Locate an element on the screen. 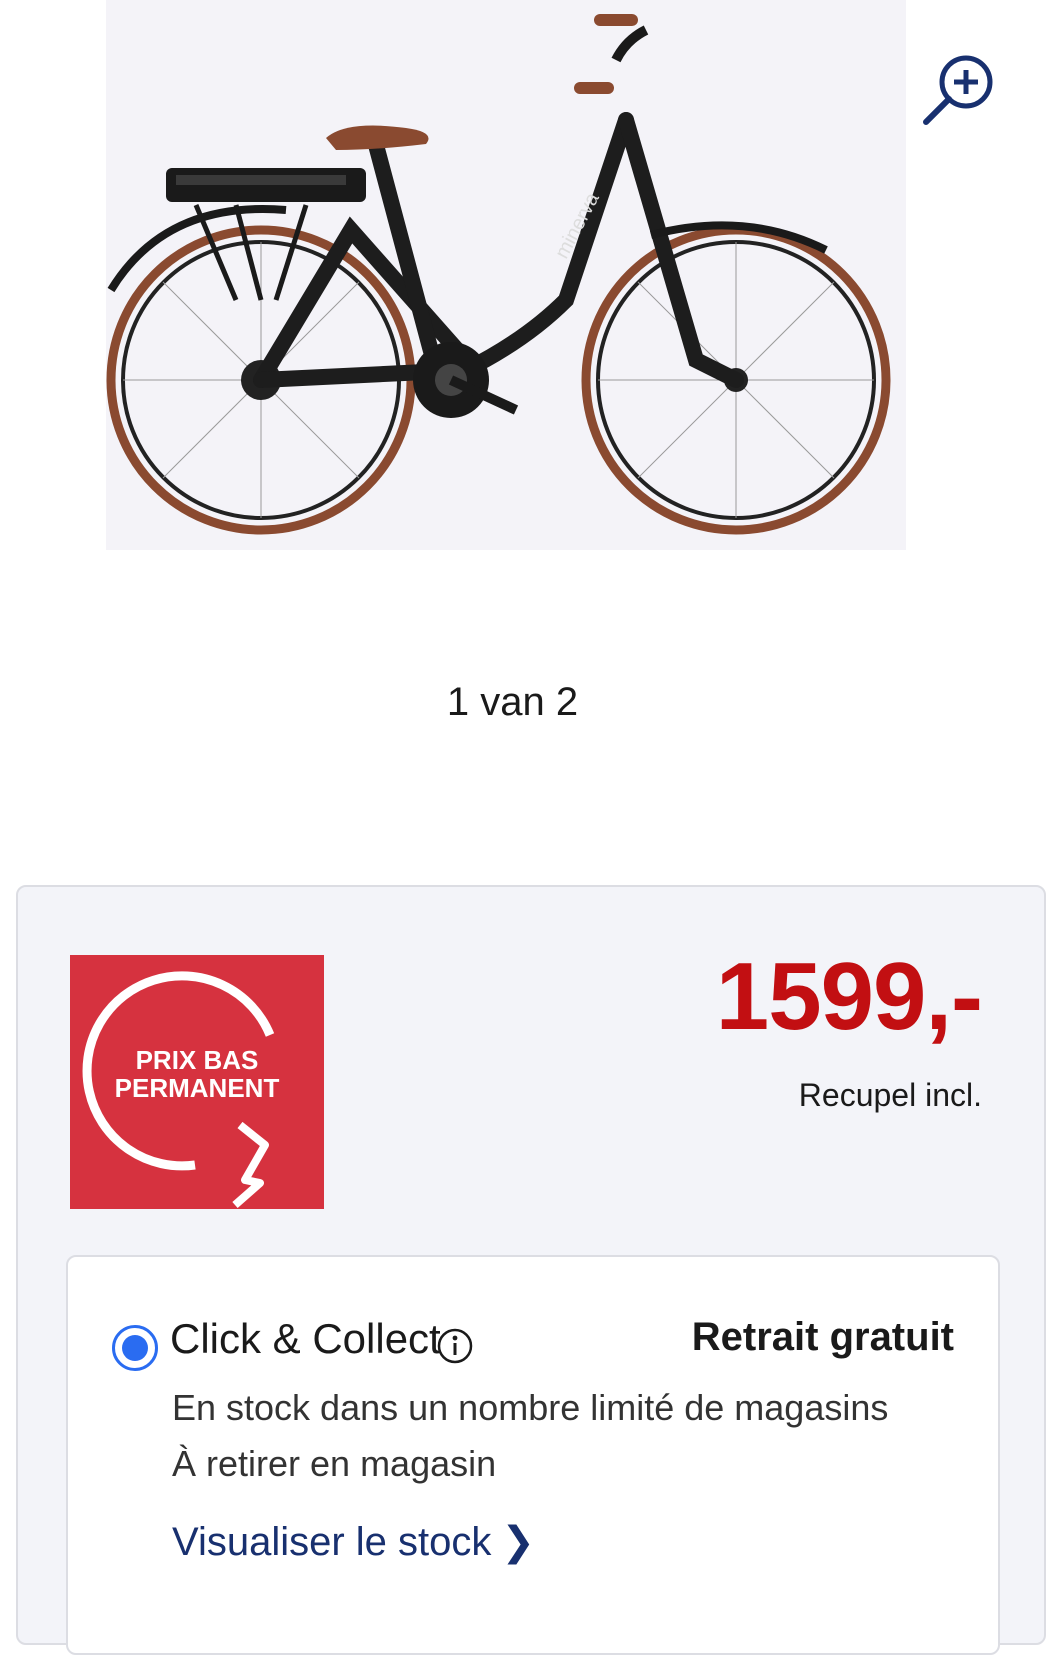 The width and height of the screenshot is (1053, 1655). info-icon is located at coordinates (455, 1346).